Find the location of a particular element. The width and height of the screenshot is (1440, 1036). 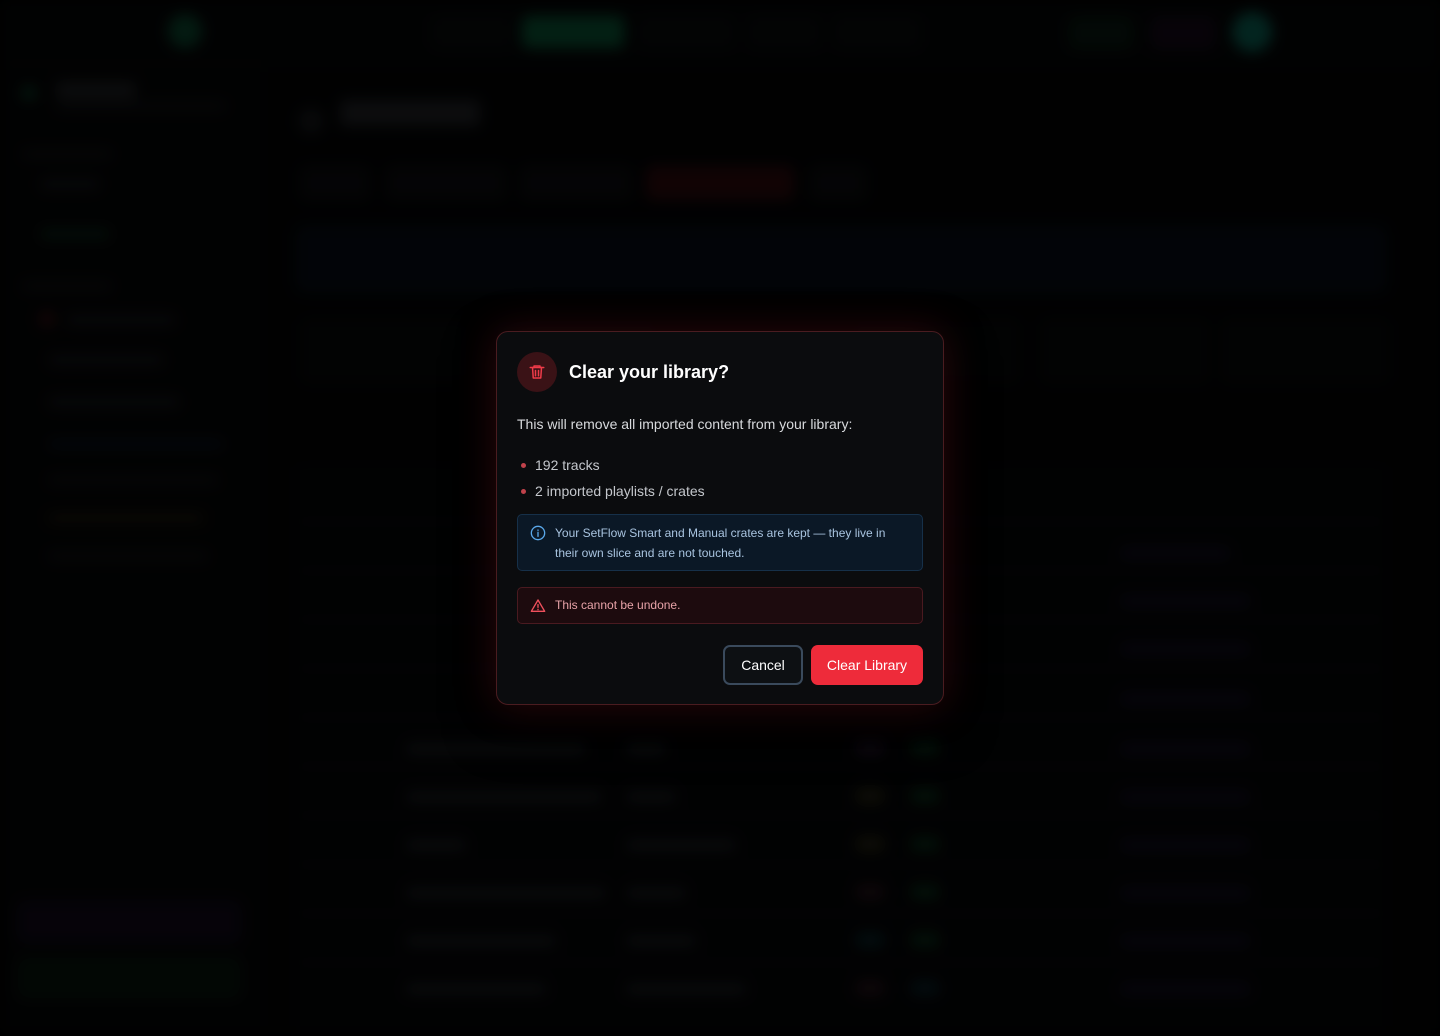

trash-icon-badge is located at coordinates (537, 372).